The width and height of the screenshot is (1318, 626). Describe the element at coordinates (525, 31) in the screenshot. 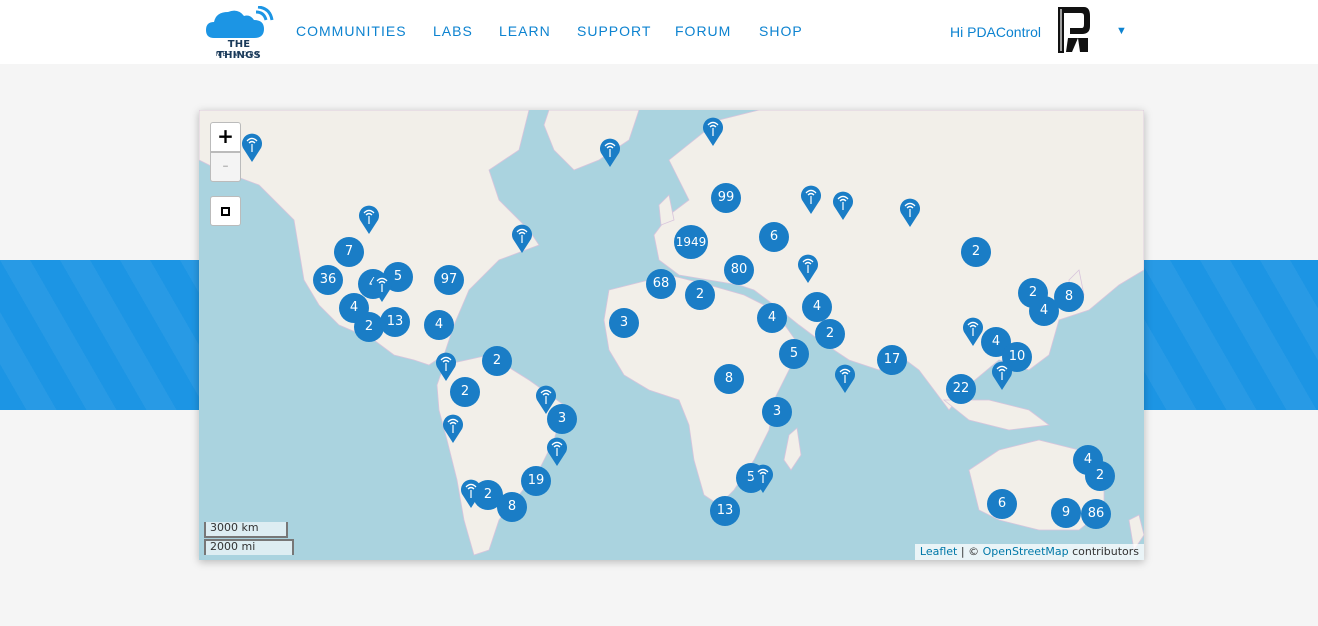

I see `nav-learn: LEARN` at that location.